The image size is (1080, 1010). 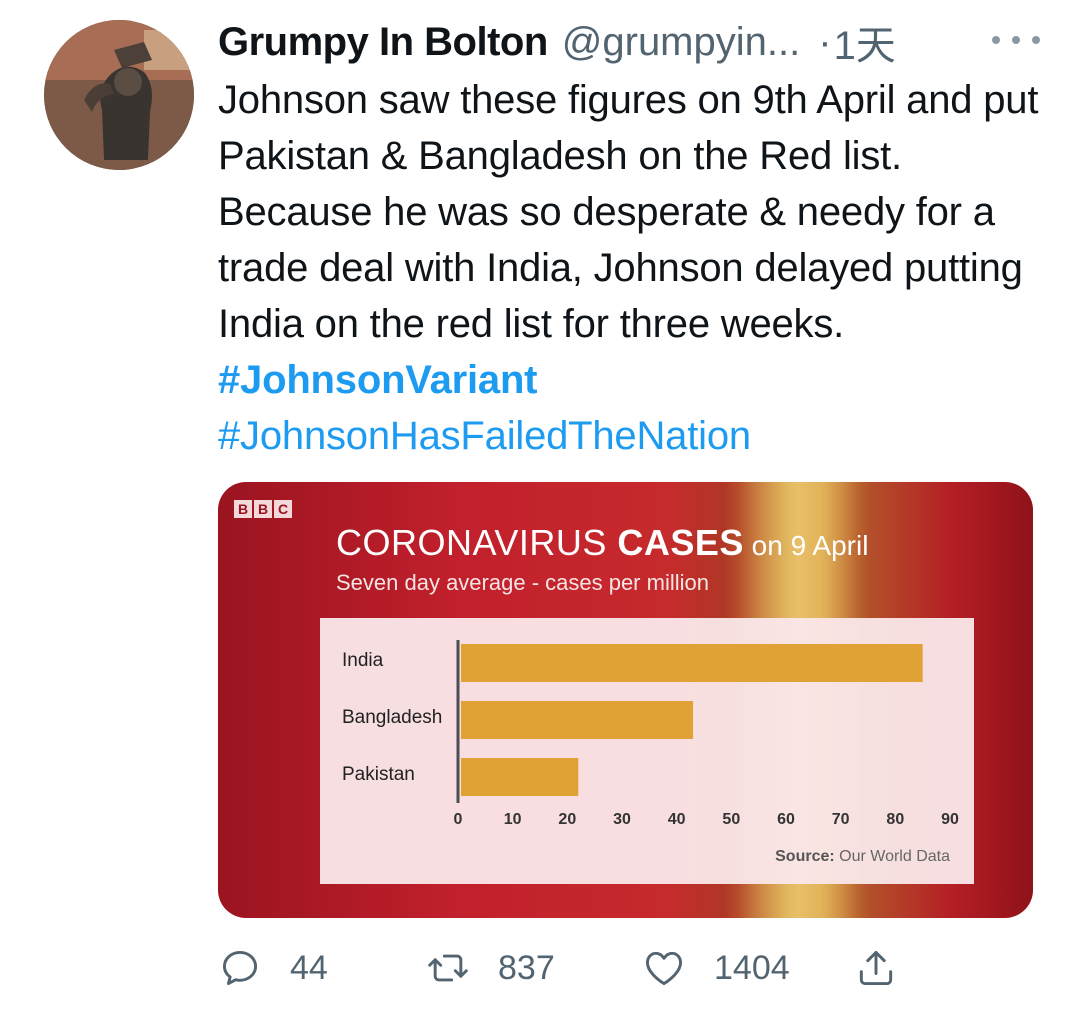 What do you see at coordinates (522, 582) in the screenshot?
I see `chart-subtitle: Seven day average - cases per million` at bounding box center [522, 582].